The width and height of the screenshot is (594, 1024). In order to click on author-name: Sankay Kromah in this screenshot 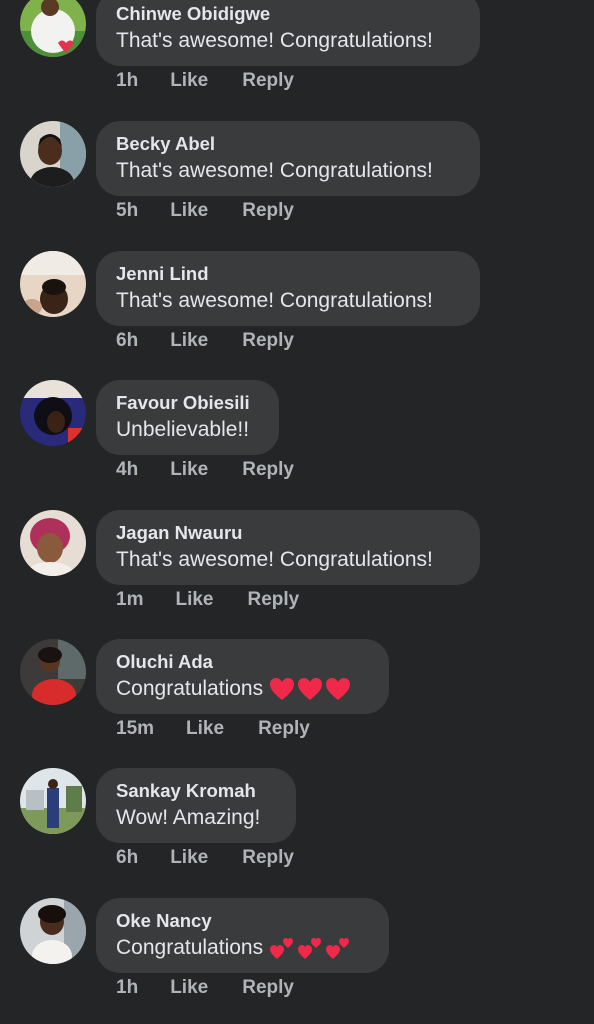, I will do `click(196, 791)`.